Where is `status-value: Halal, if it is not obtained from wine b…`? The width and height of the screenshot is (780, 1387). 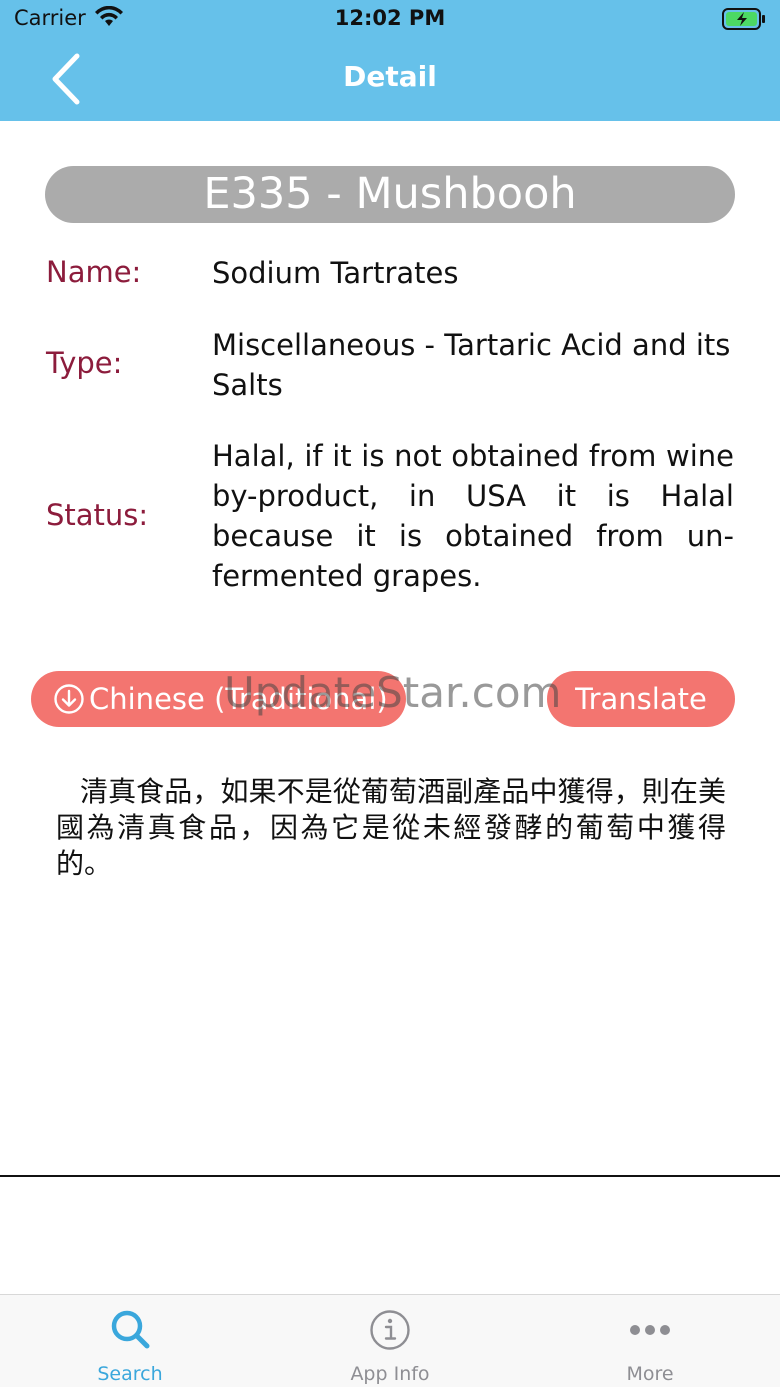 status-value: Halal, if it is not obtained from wine b… is located at coordinates (473, 516).